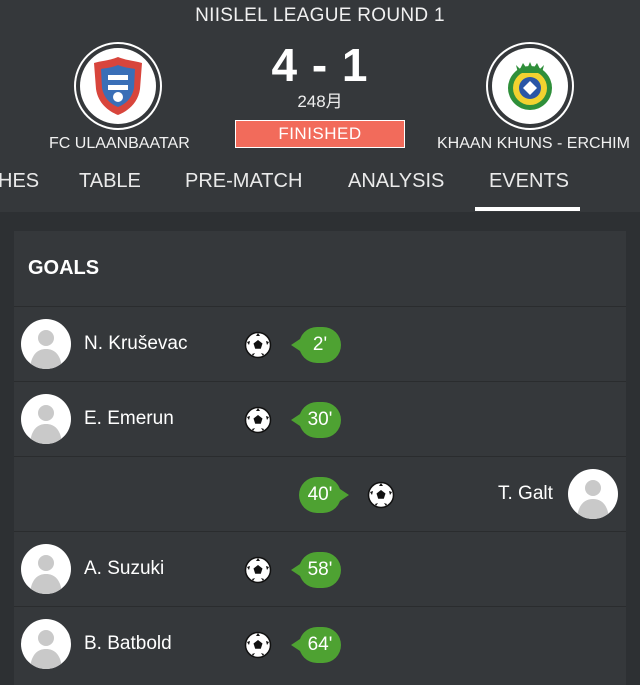 This screenshot has width=640, height=685. I want to click on goals-section-title: GOALS, so click(64, 268).